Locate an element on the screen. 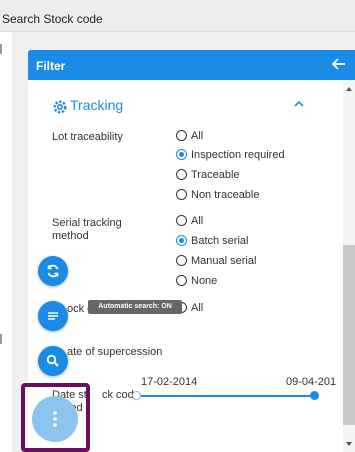  date-range-slider-track is located at coordinates (226, 396).